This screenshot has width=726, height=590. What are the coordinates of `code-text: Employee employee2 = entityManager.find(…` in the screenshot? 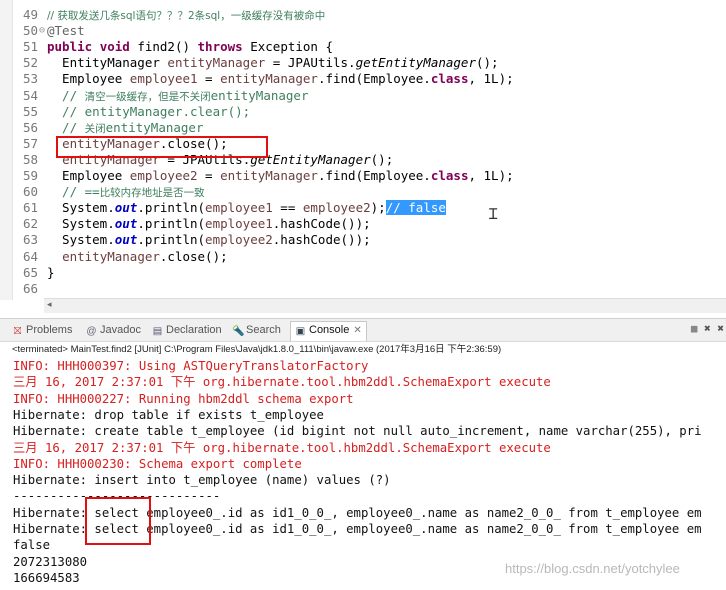 It's located at (280, 176).